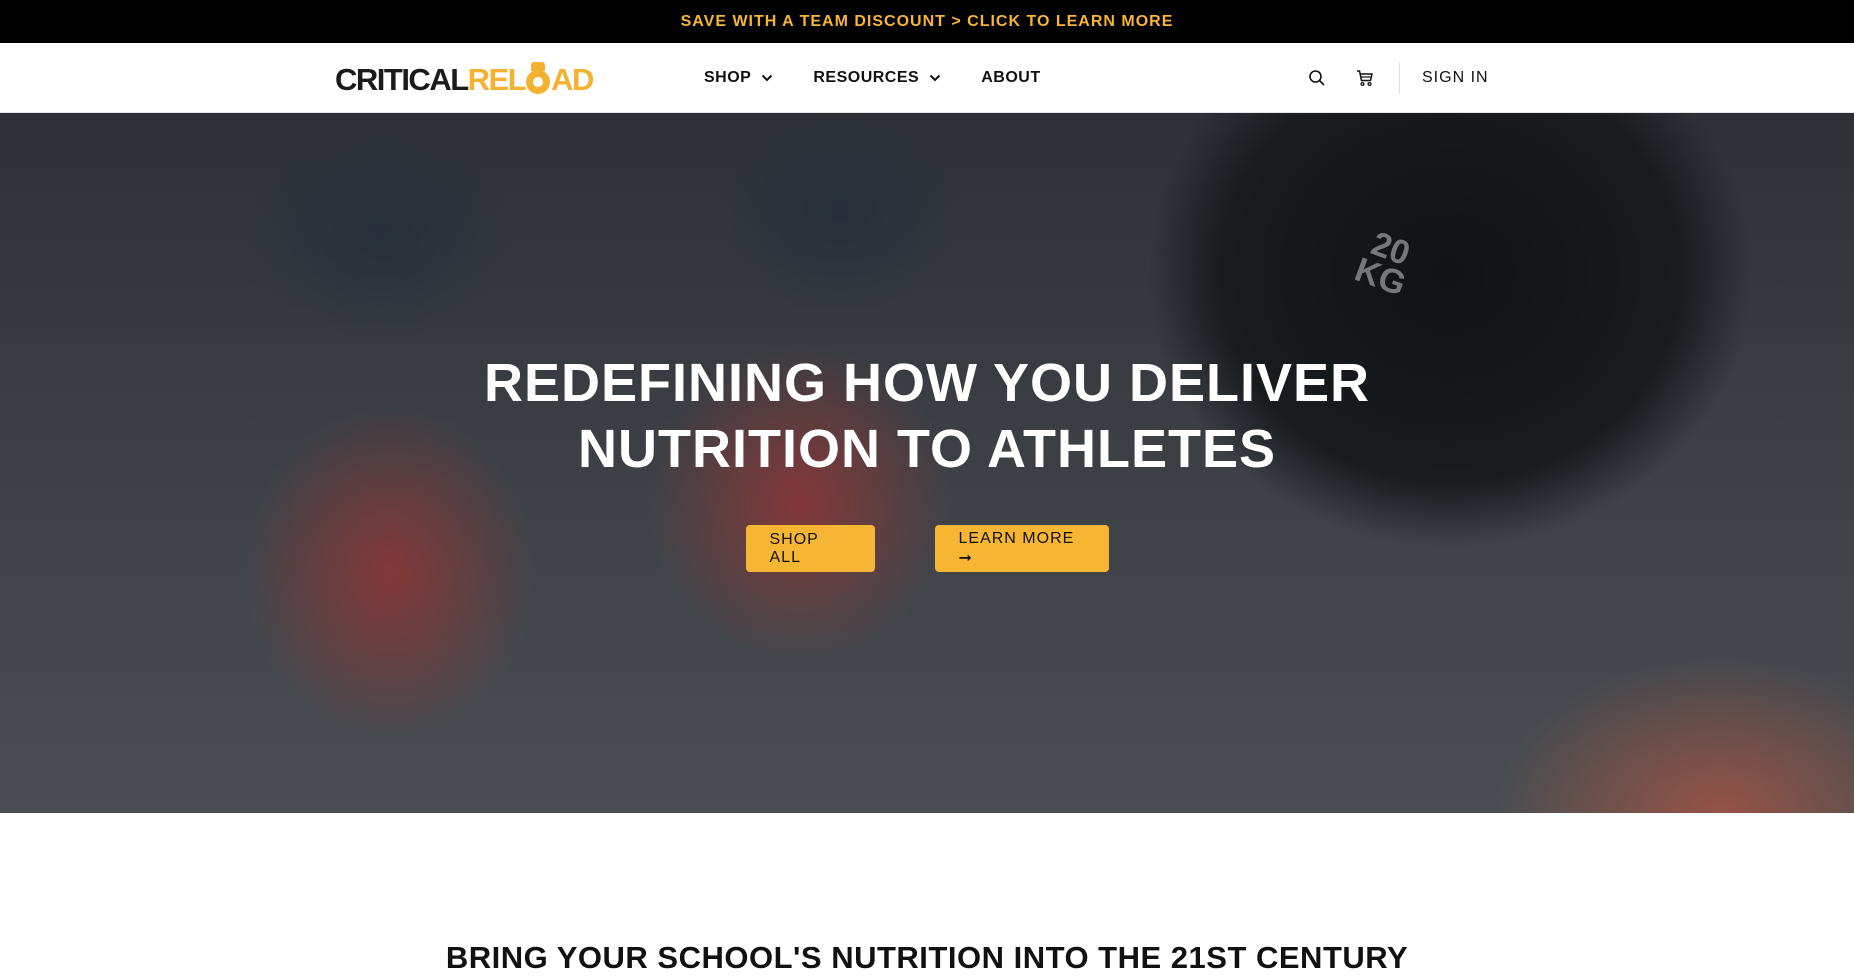 The width and height of the screenshot is (1854, 978). I want to click on cart-icon, so click(1365, 78).